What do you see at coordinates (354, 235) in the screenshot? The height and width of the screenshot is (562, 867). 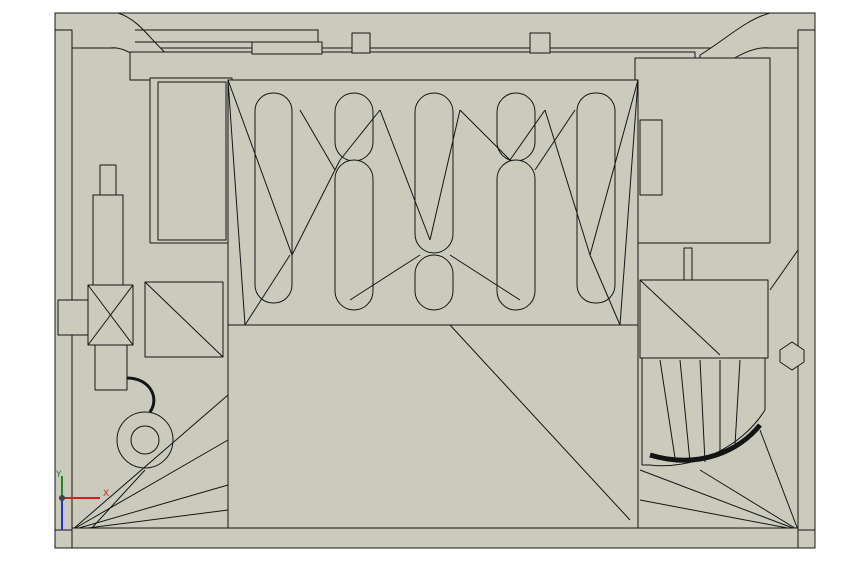 I see `slot-2-lower` at bounding box center [354, 235].